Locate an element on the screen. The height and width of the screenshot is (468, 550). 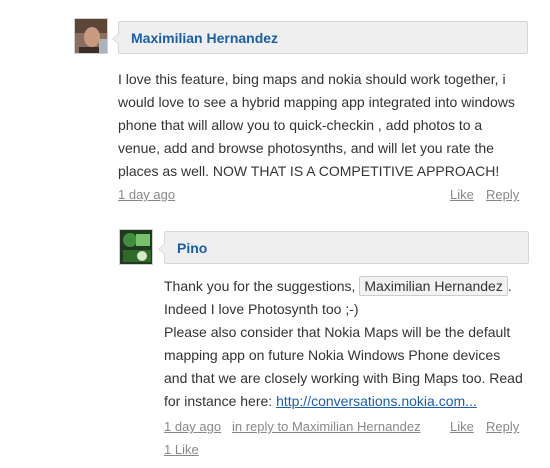
avatar-maximilian is located at coordinates (91, 36).